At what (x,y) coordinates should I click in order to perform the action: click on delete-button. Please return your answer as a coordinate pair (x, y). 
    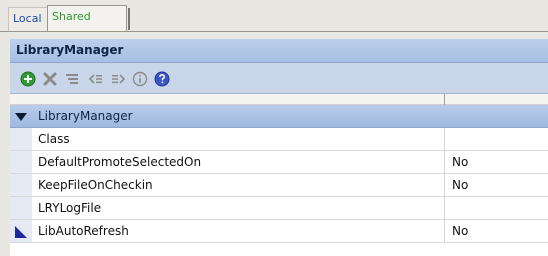
    Looking at the image, I should click on (49, 78).